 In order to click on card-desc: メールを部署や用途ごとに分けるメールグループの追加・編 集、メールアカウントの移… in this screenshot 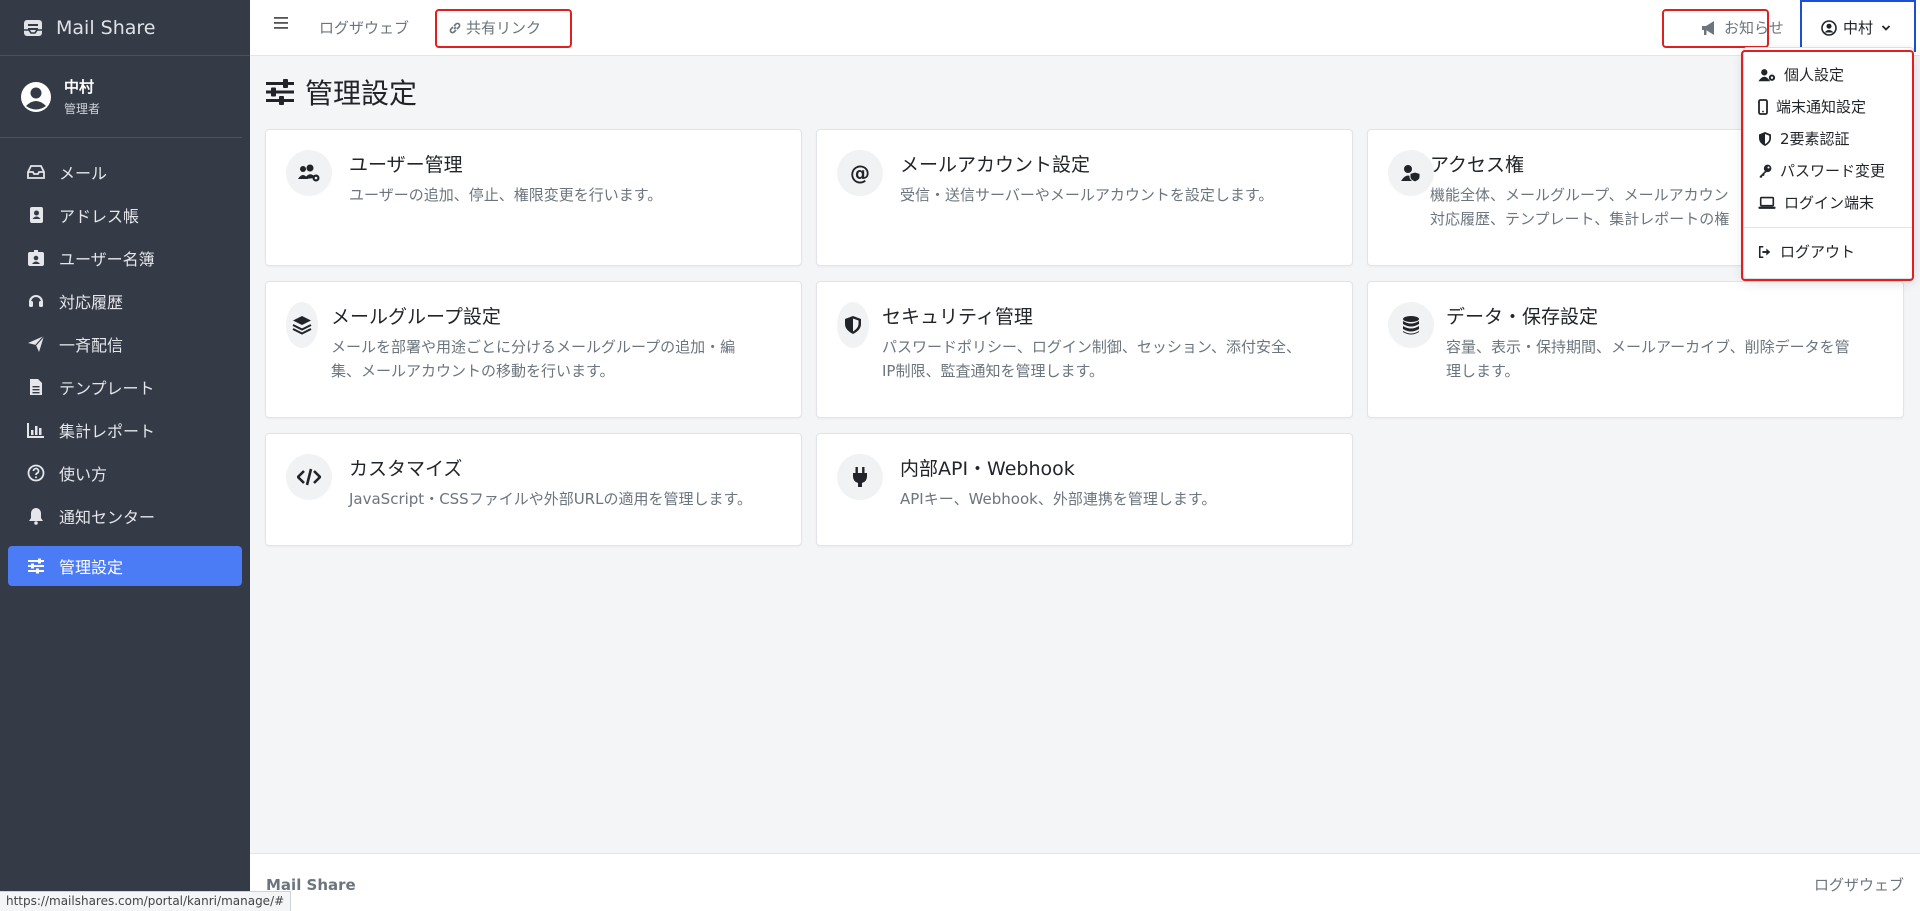, I will do `click(533, 359)`.